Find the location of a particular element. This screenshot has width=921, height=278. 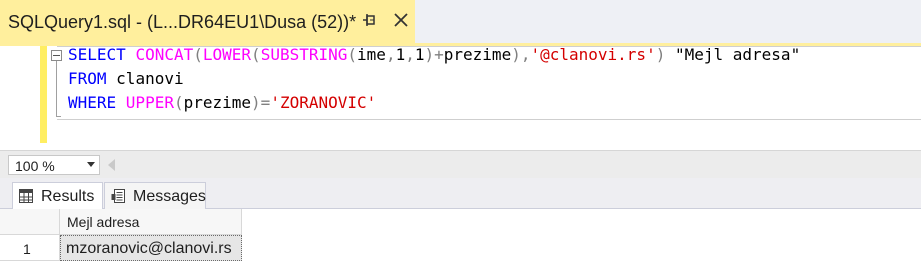

column-header-label: Mejl adresa is located at coordinates (103, 222).